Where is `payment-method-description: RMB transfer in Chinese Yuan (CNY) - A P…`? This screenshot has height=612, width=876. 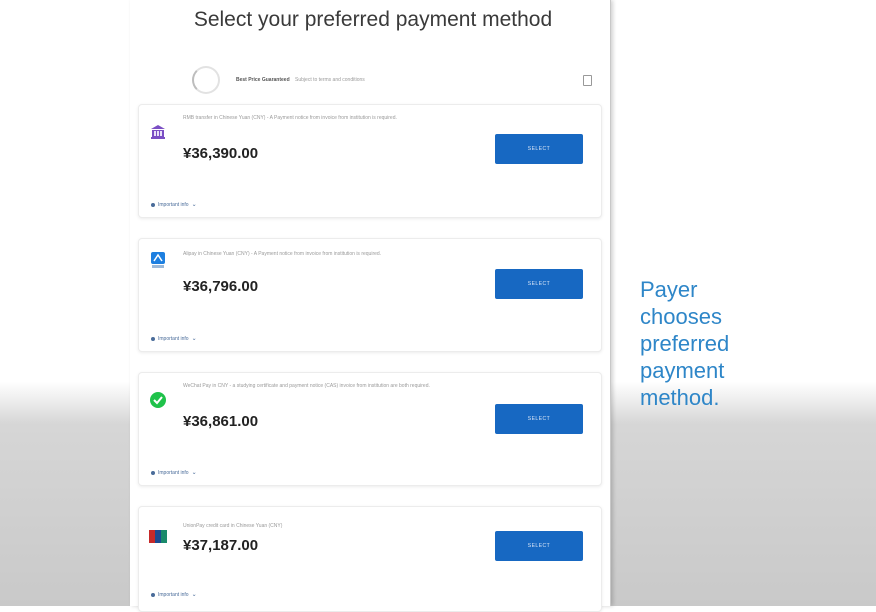
payment-method-description: RMB transfer in Chinese Yuan (CNY) - A P… is located at coordinates (290, 118).